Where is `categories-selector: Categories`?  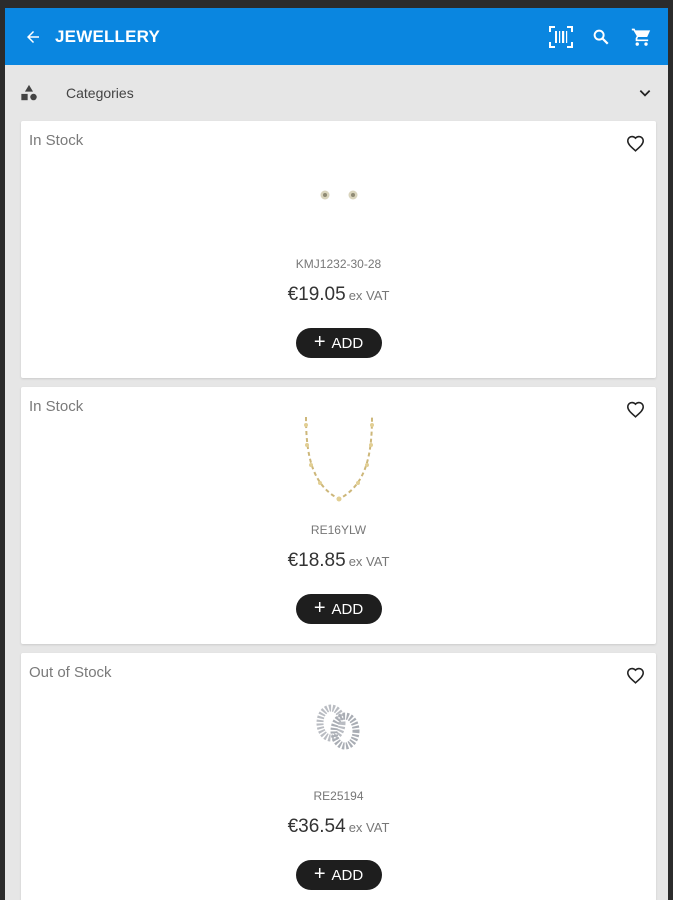 categories-selector: Categories is located at coordinates (336, 93).